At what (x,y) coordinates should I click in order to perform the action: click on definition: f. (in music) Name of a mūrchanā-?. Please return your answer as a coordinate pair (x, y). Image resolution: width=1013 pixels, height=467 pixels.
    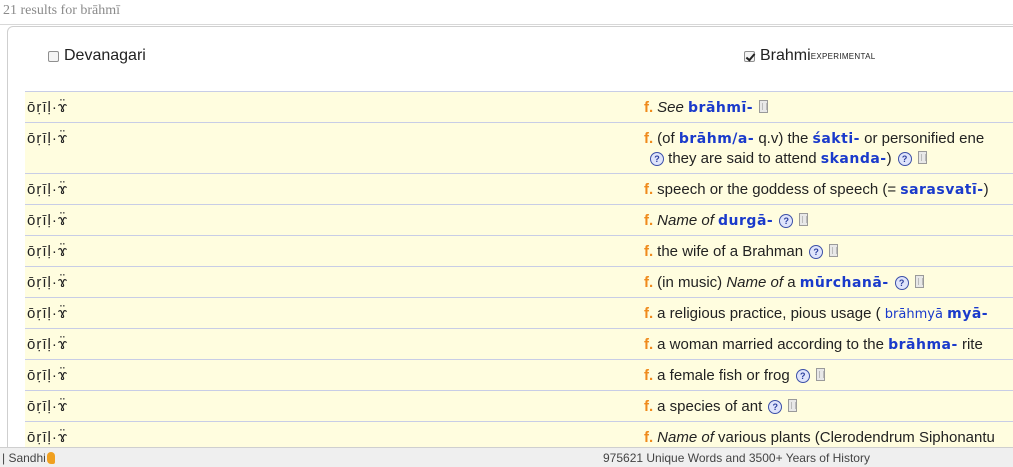
    Looking at the image, I should click on (828, 283).